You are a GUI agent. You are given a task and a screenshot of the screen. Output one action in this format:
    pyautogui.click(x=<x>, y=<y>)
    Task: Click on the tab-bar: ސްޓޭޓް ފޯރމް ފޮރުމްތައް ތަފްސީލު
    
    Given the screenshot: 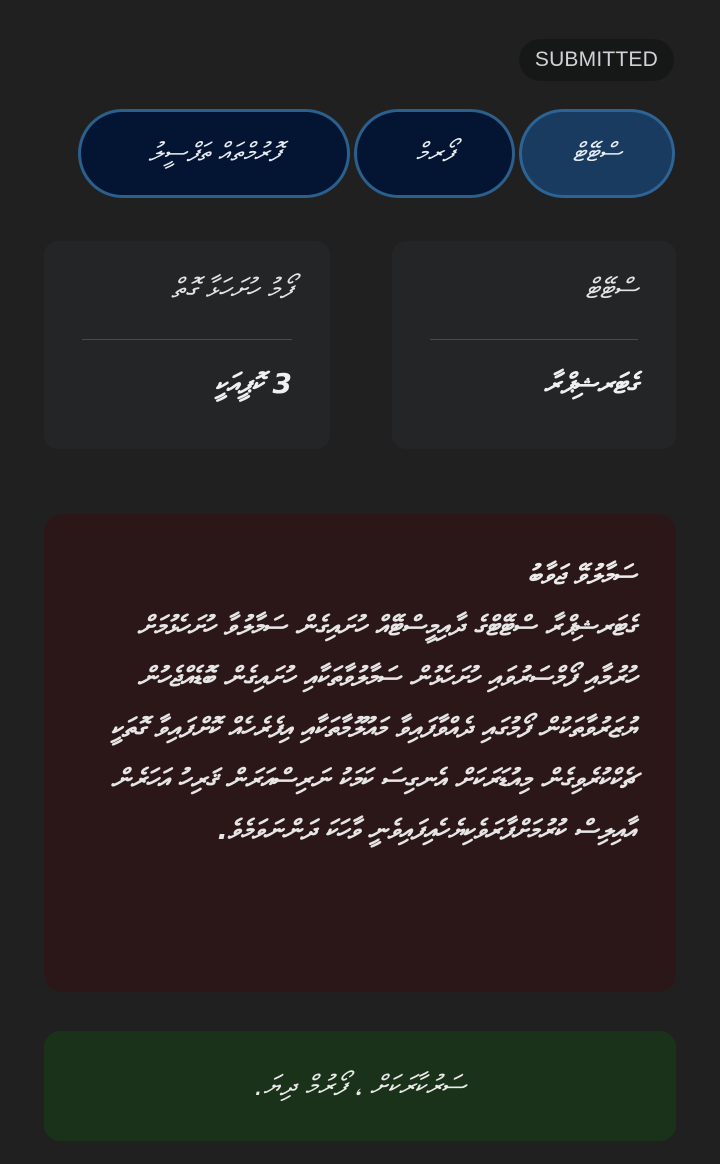 What is the action you would take?
    pyautogui.click(x=376, y=153)
    